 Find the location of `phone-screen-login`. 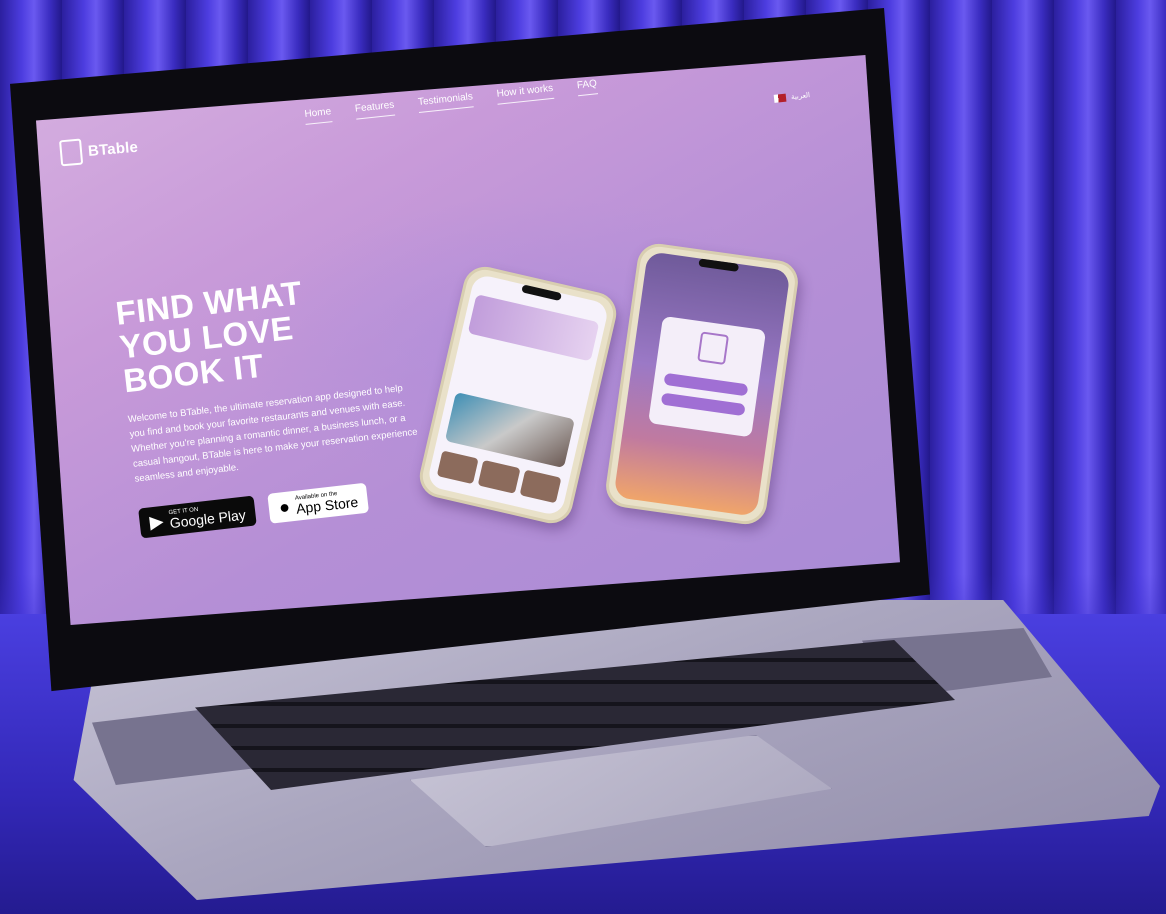

phone-screen-login is located at coordinates (702, 384).